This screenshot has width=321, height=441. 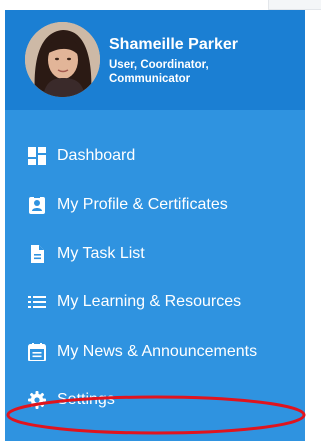 What do you see at coordinates (157, 351) in the screenshot?
I see `menu-item-label: My News & Announcements` at bounding box center [157, 351].